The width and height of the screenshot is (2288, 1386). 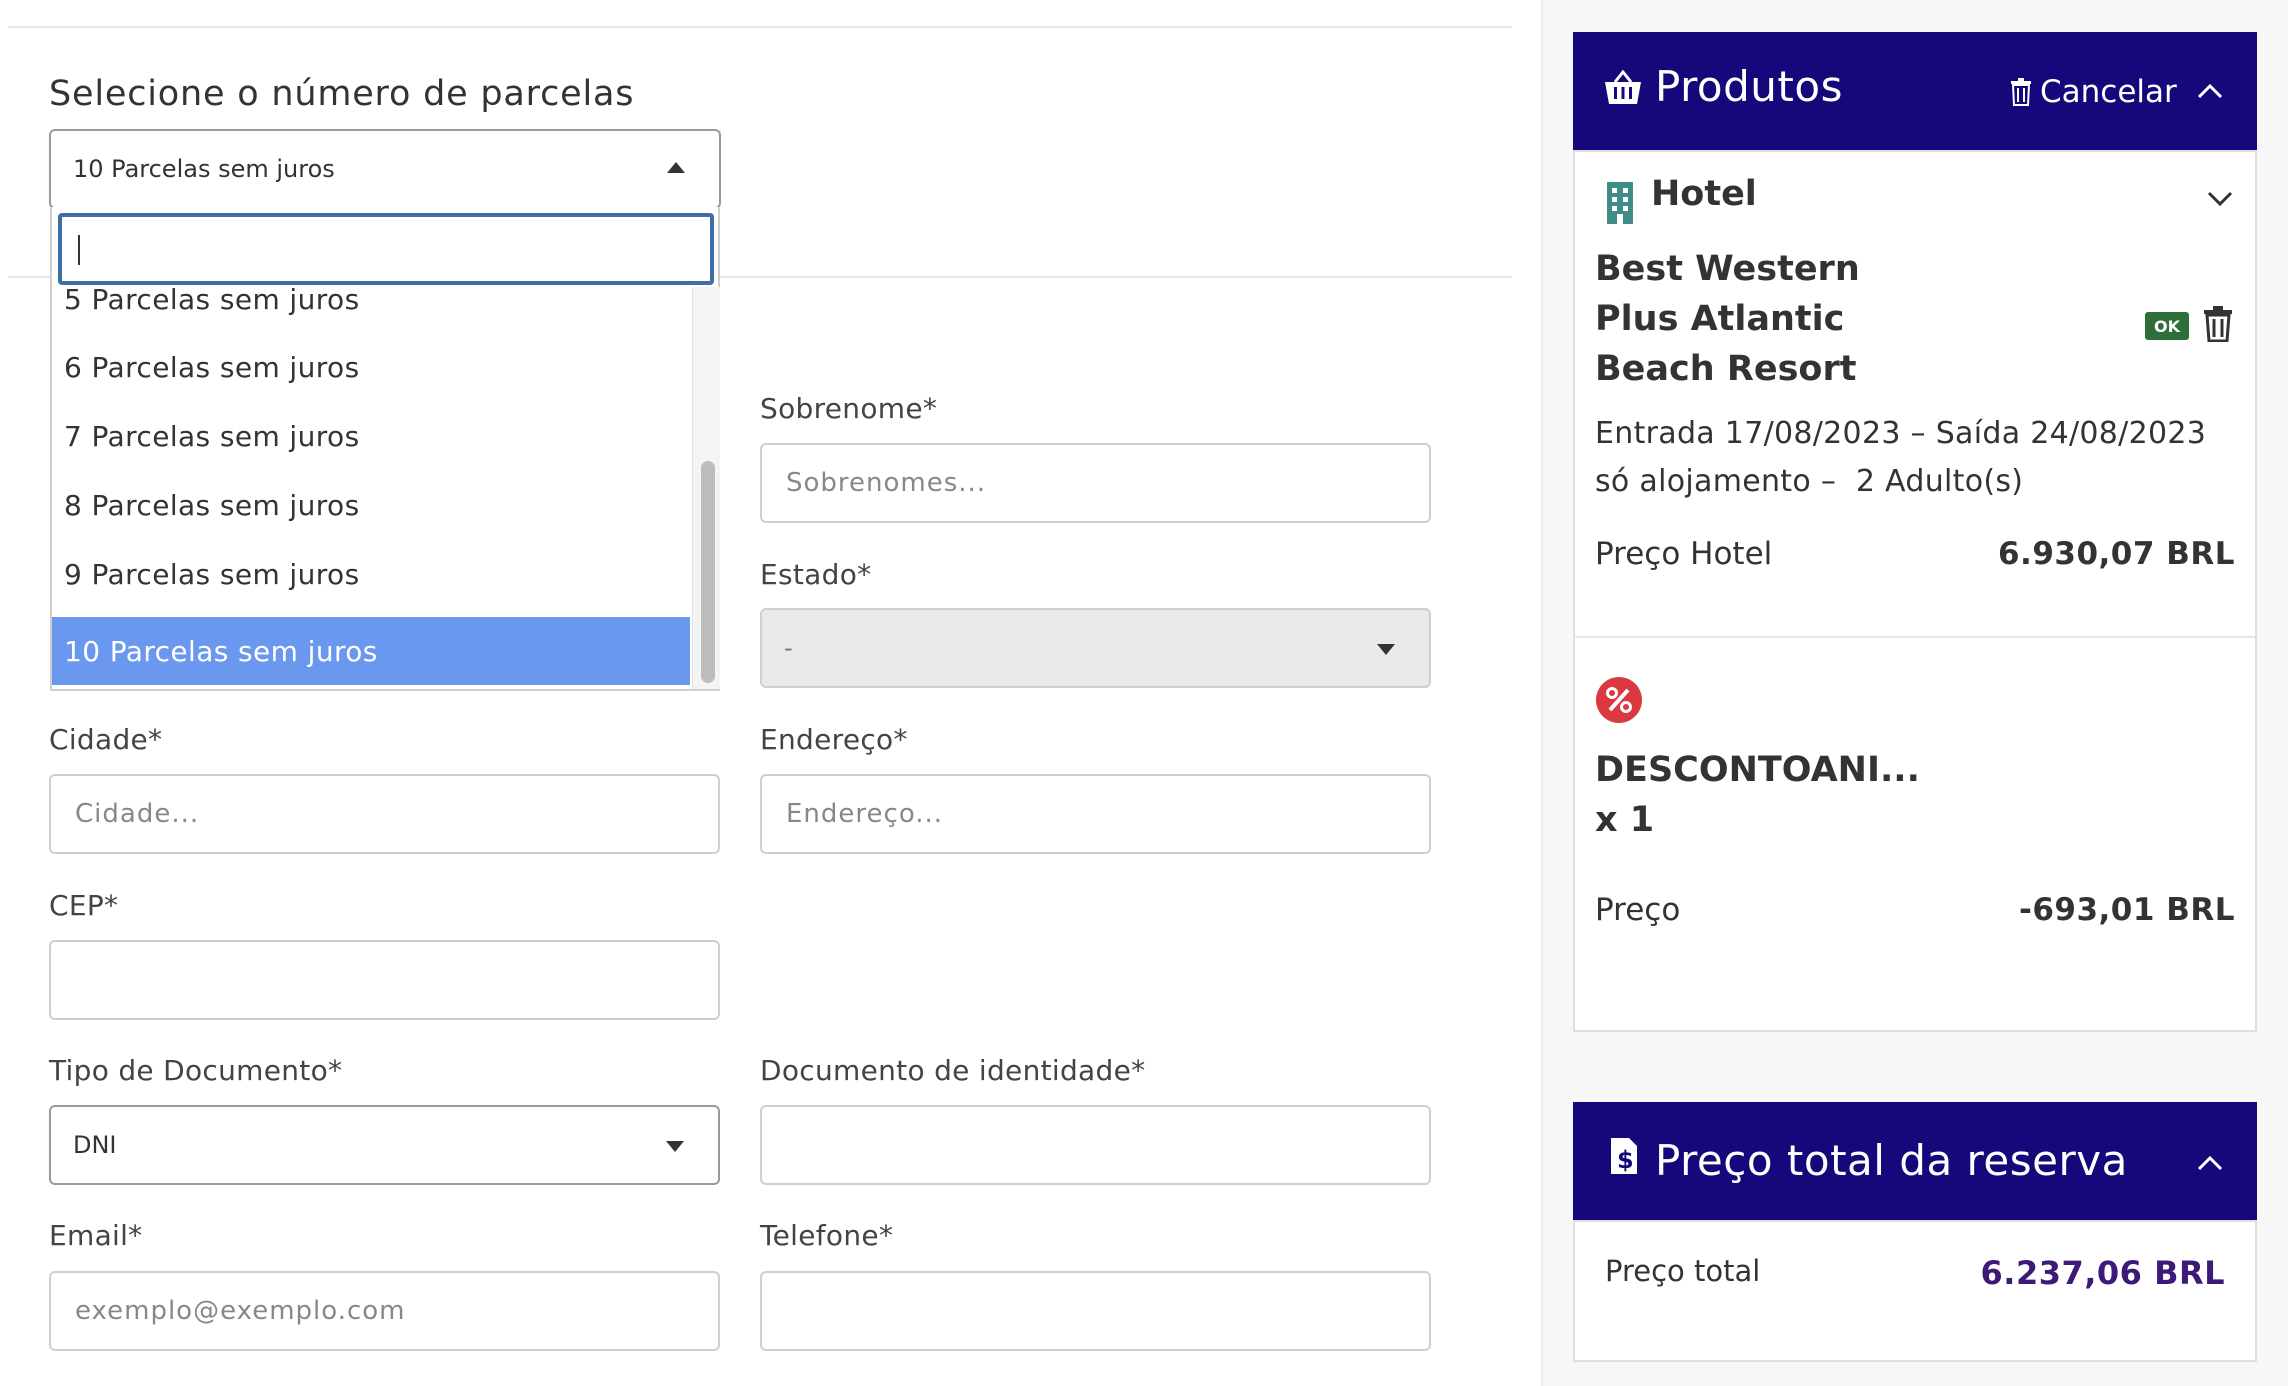 I want to click on cidade-input, so click(x=384, y=814).